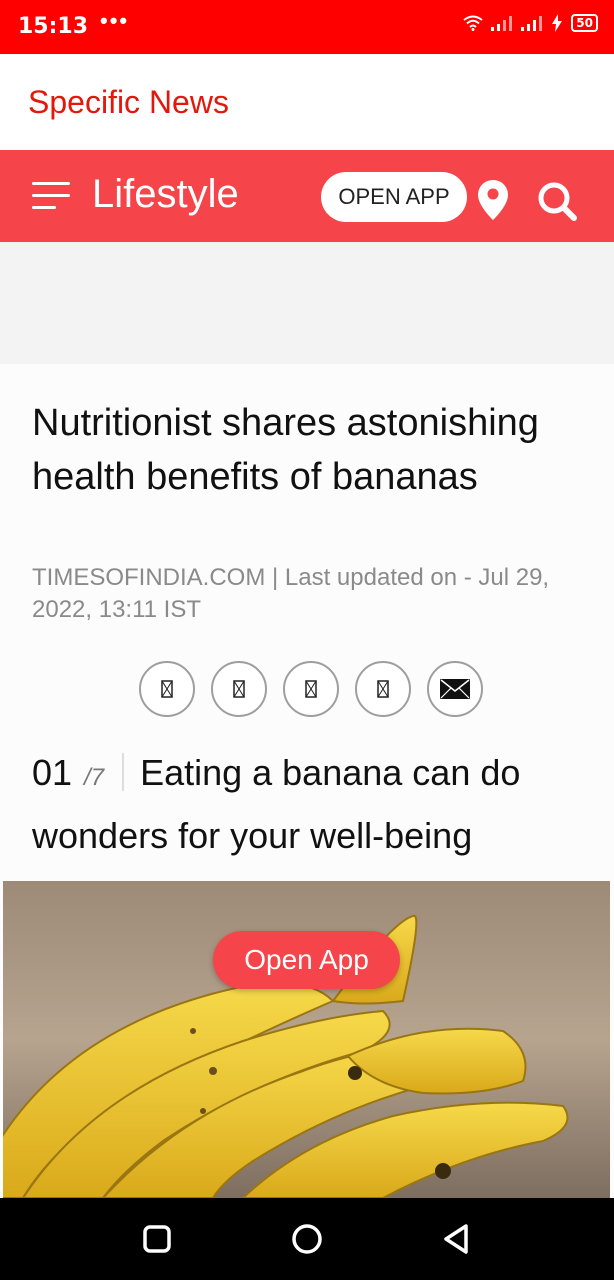 The width and height of the screenshot is (614, 1280). Describe the element at coordinates (306, 960) in the screenshot. I see `floating-open-app-button: Open App` at that location.